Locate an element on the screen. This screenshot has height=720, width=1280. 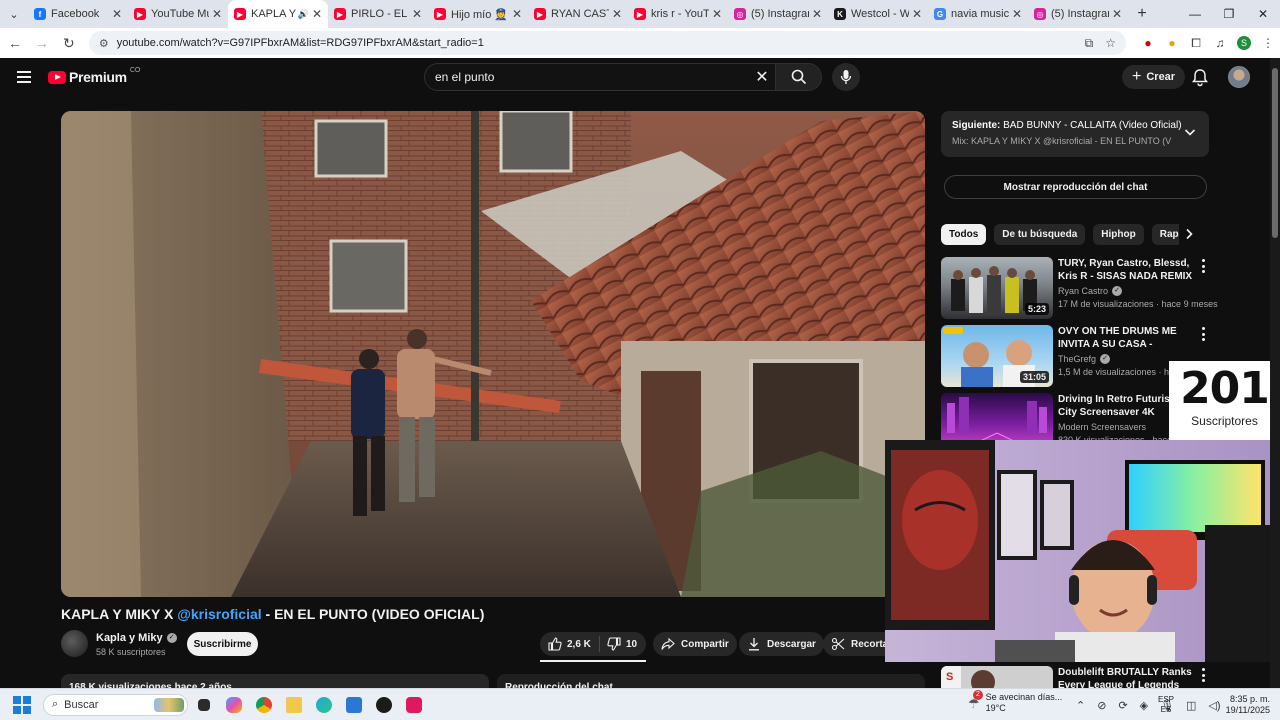
task-view-icon is located at coordinates (204, 705).